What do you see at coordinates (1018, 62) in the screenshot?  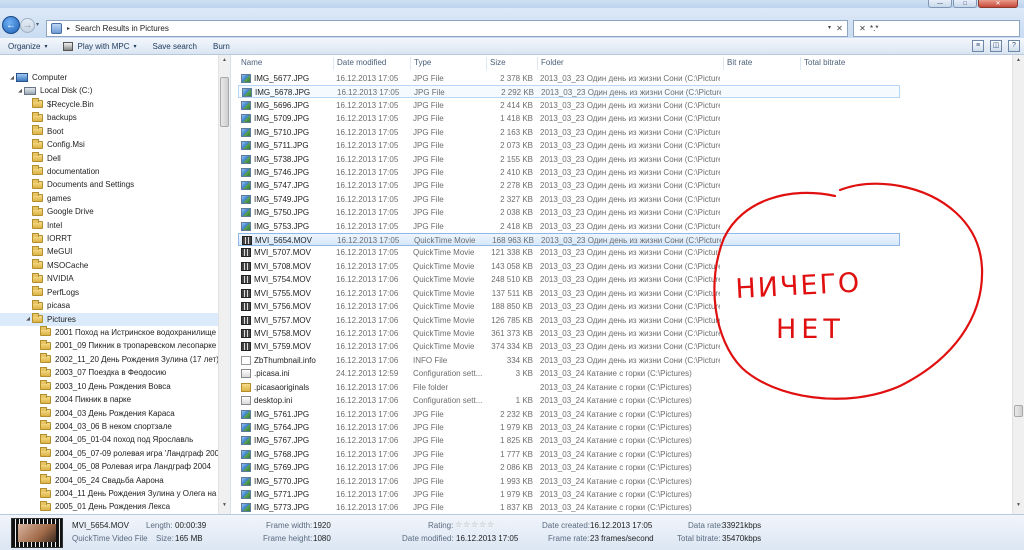 I see `scroll-up-icon: ▲` at bounding box center [1018, 62].